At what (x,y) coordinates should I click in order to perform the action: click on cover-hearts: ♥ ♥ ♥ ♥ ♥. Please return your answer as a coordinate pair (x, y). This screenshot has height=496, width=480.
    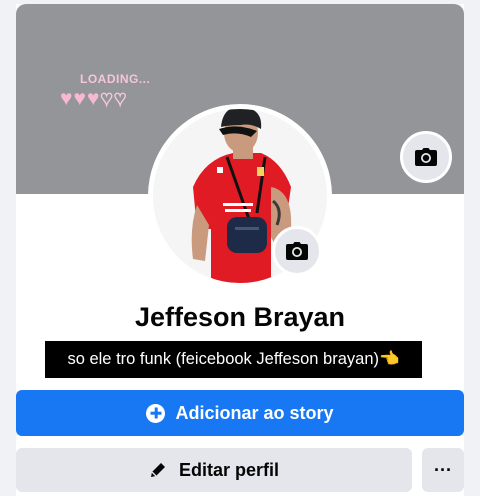
    Looking at the image, I should click on (93, 98).